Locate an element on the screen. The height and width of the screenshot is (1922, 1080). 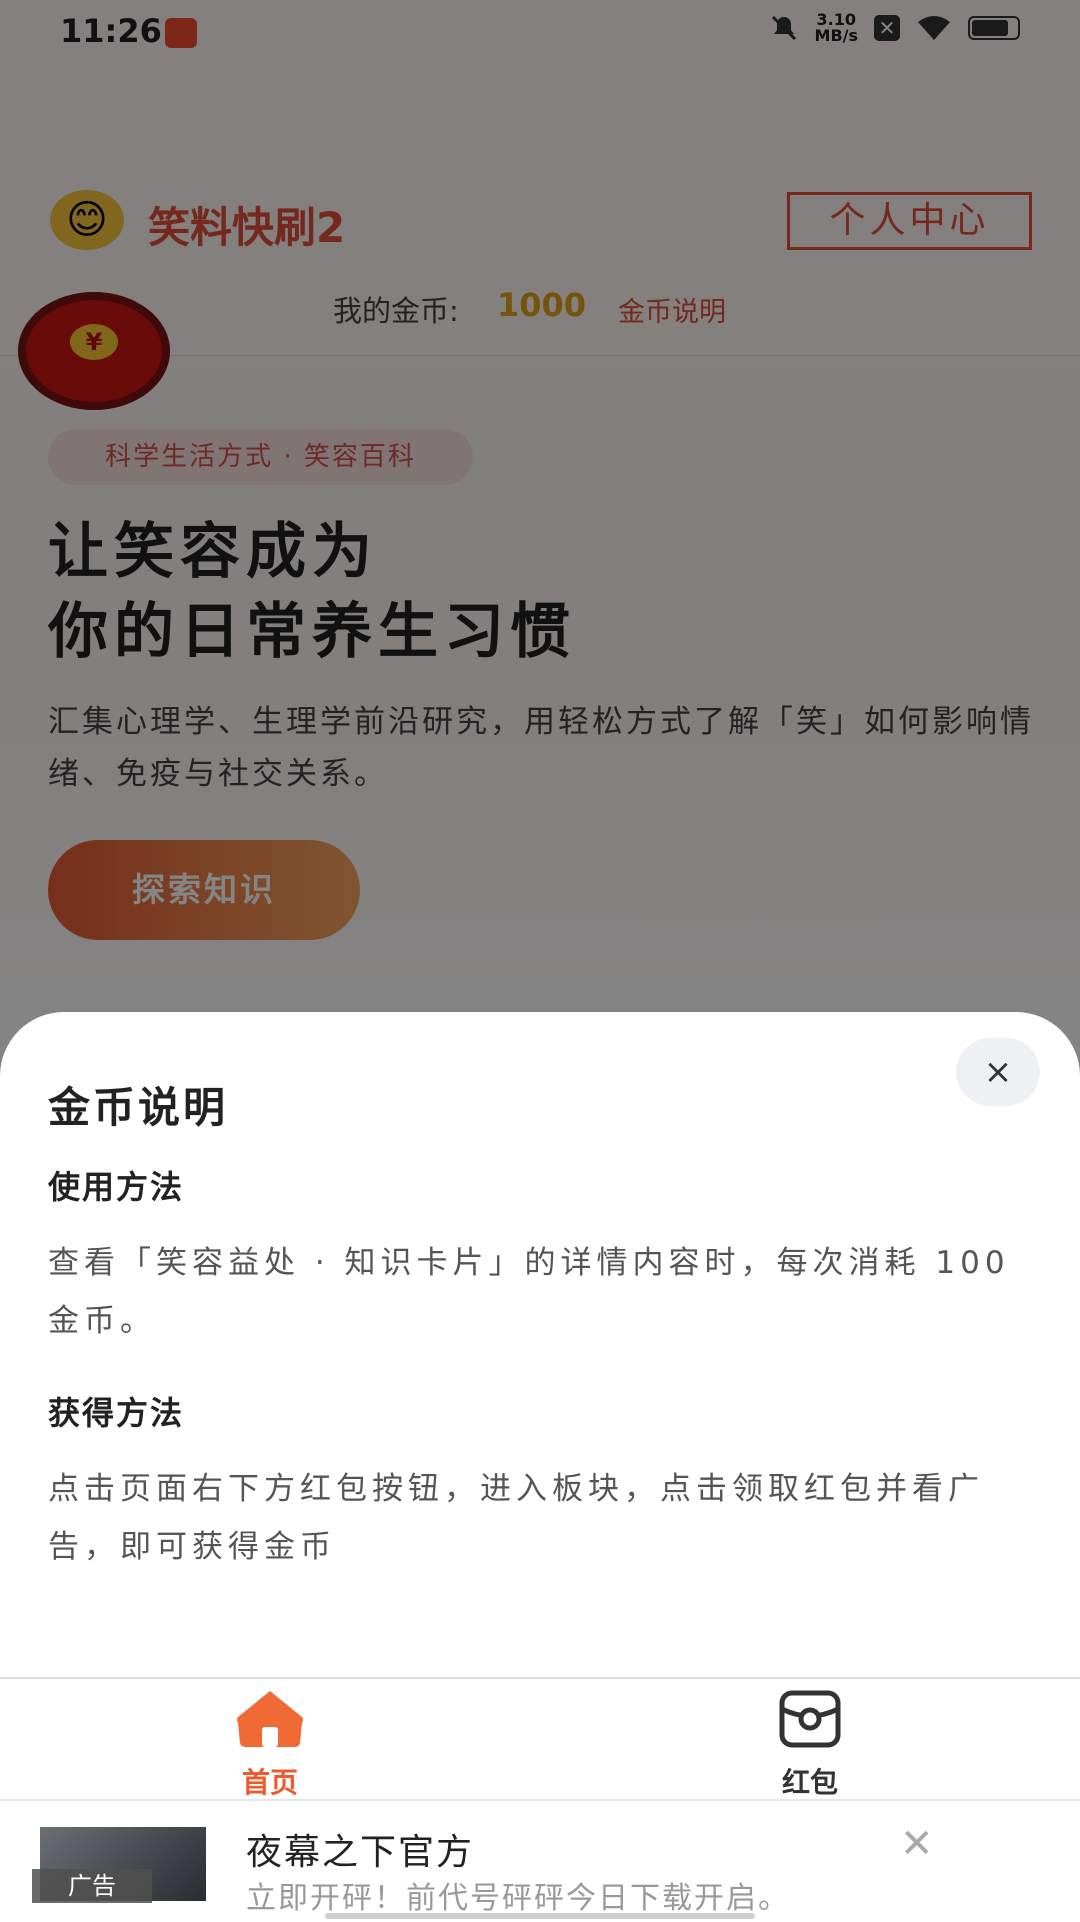
earn-text: 点击页面右下方红包按钮，进入板块，点击领取红包并看广告，即可获得金币 is located at coordinates (516, 1518).